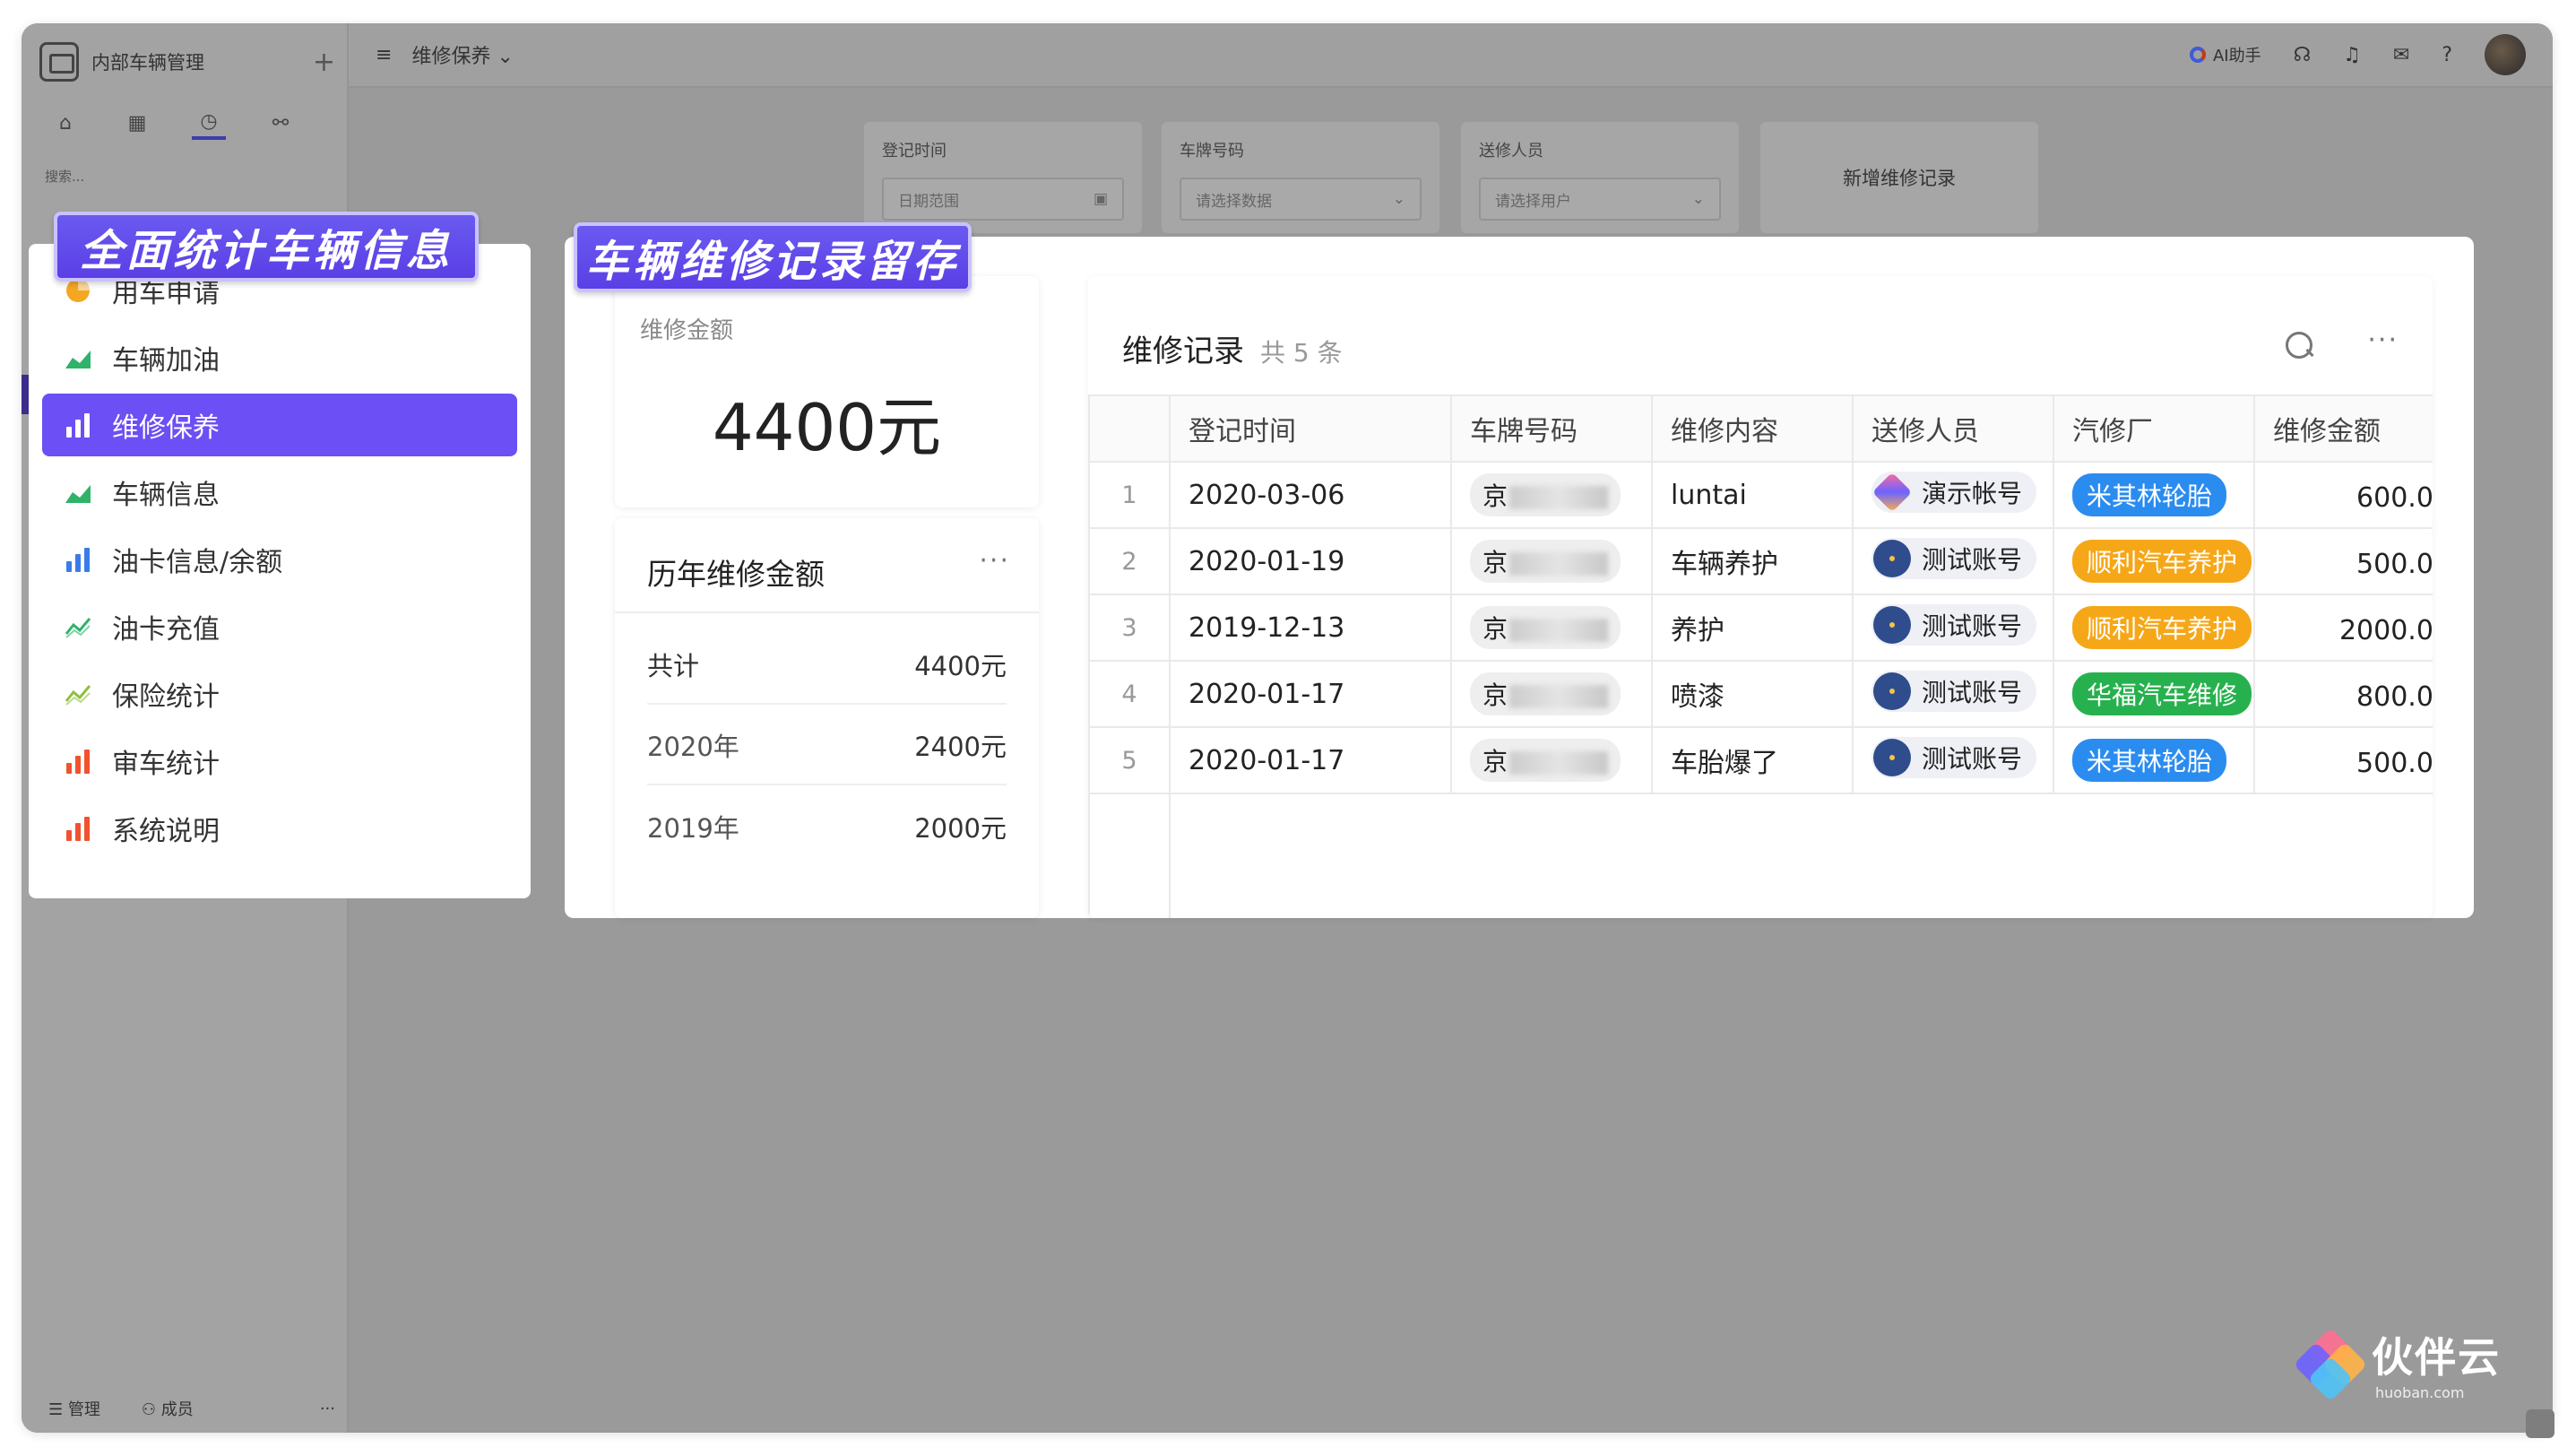 The width and height of the screenshot is (2576, 1456). Describe the element at coordinates (279, 626) in the screenshot. I see `menu-item: 油卡充值` at that location.